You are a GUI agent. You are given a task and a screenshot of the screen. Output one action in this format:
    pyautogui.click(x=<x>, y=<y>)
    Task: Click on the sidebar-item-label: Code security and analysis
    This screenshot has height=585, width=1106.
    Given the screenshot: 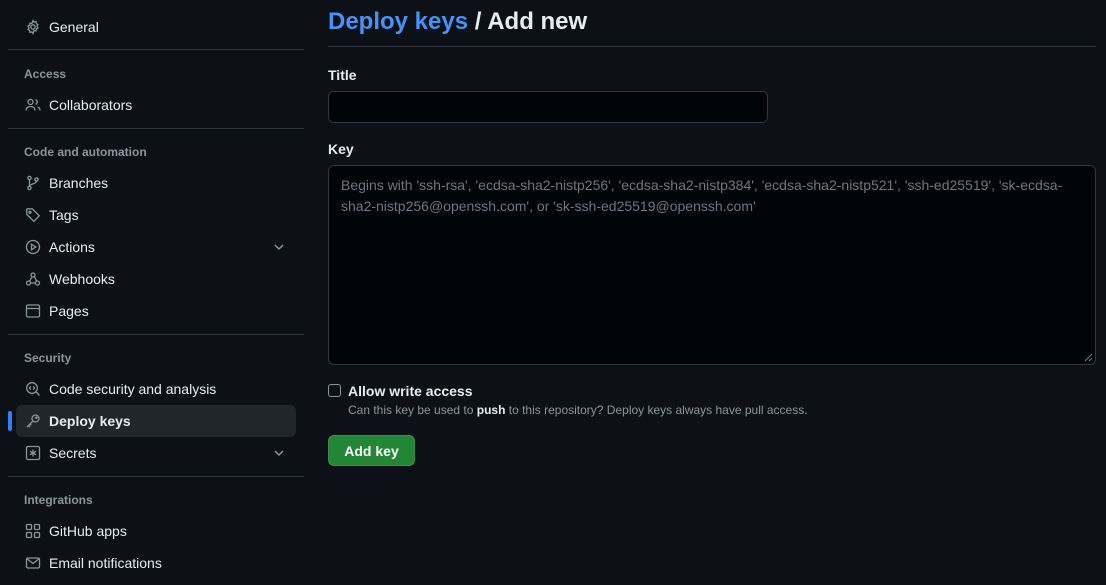 What is the action you would take?
    pyautogui.click(x=133, y=389)
    